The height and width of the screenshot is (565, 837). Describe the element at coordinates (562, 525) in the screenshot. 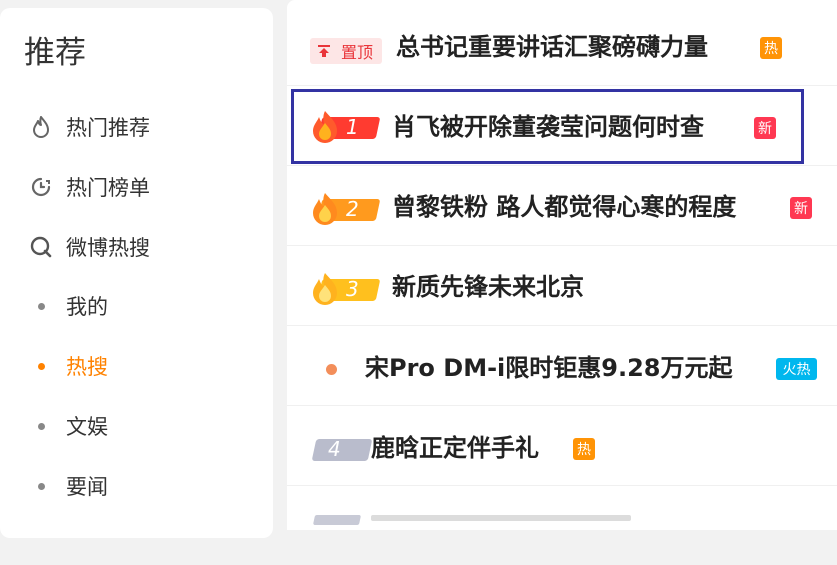

I see `list-item-partial` at that location.